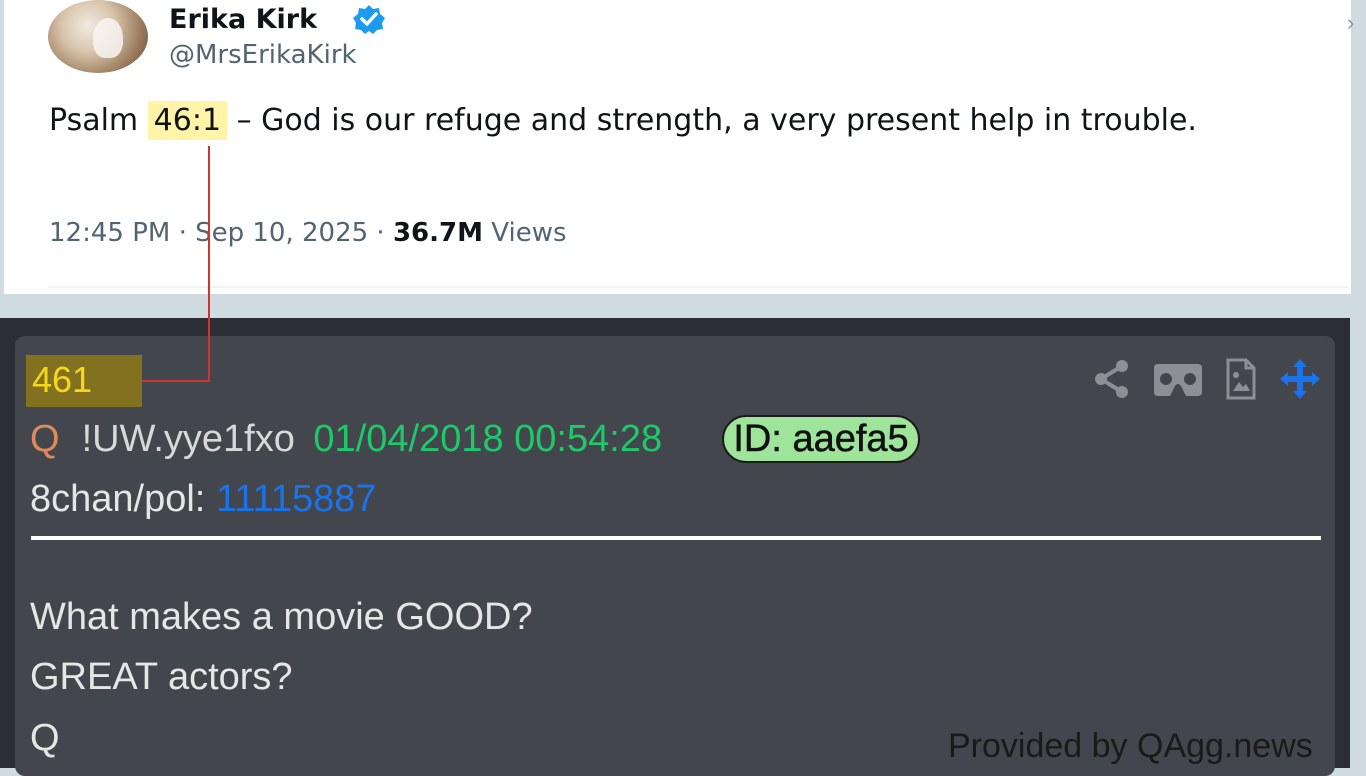 The height and width of the screenshot is (776, 1366). What do you see at coordinates (118, 499) in the screenshot?
I see `board-label: 8chan/pol:` at bounding box center [118, 499].